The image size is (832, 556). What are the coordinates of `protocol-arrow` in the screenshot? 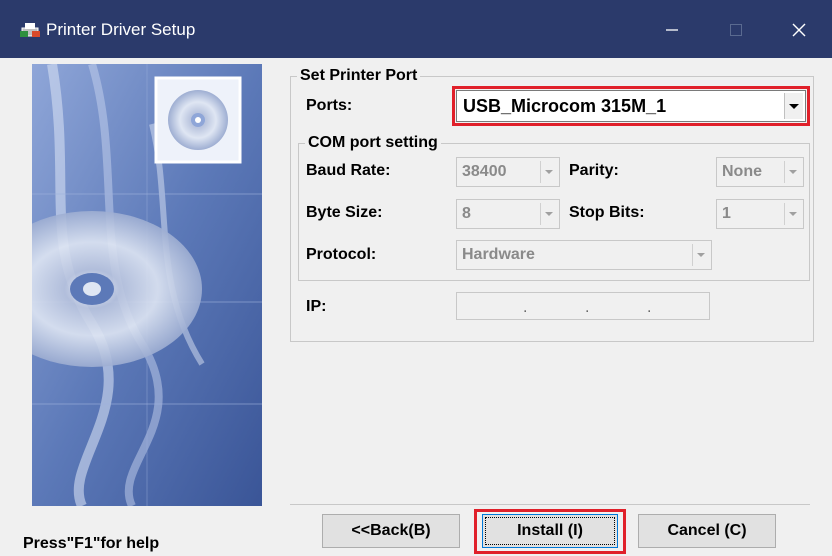 It's located at (700, 255).